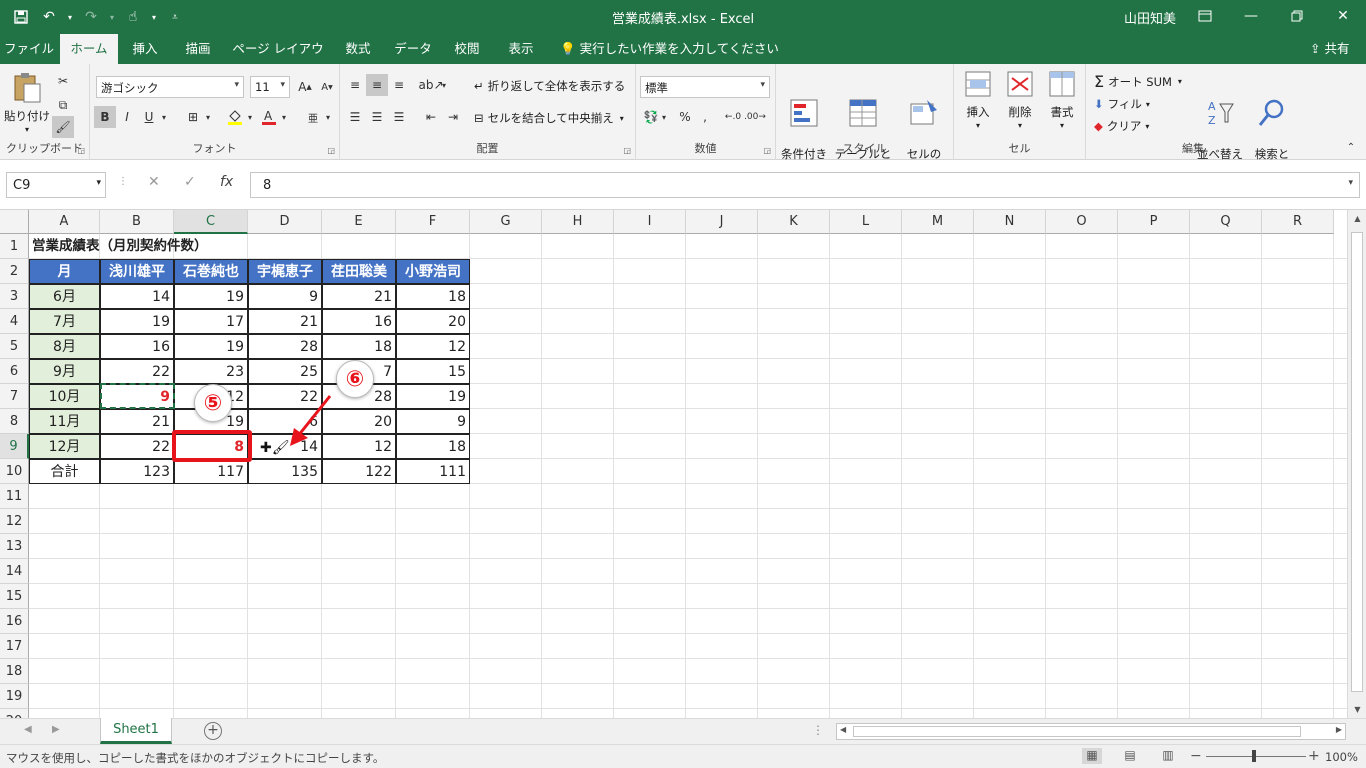 This screenshot has width=1366, height=768. I want to click on table-cell: 111, so click(433, 471).